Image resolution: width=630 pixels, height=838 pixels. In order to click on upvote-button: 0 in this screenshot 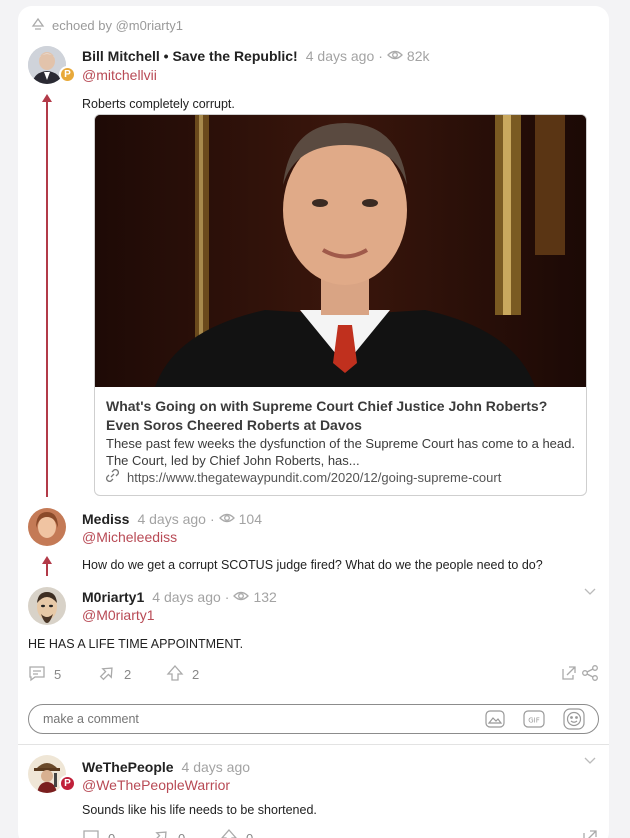, I will do `click(236, 833)`.